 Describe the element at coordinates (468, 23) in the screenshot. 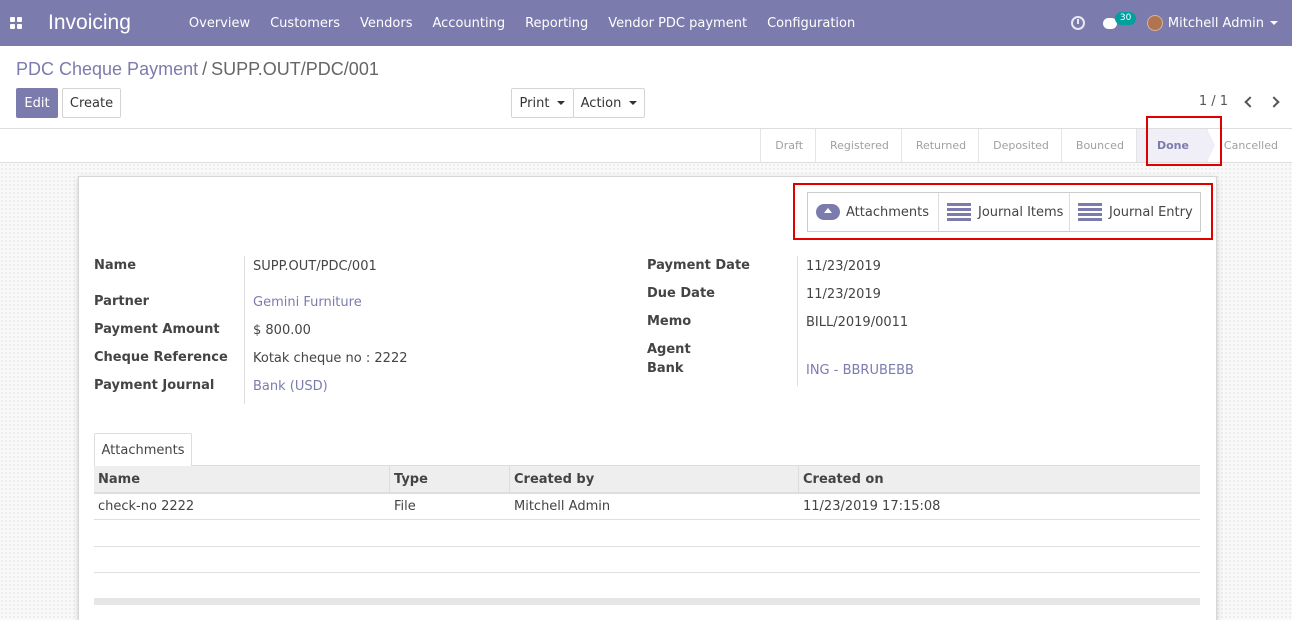

I see `menu-accounting: Accounting` at that location.